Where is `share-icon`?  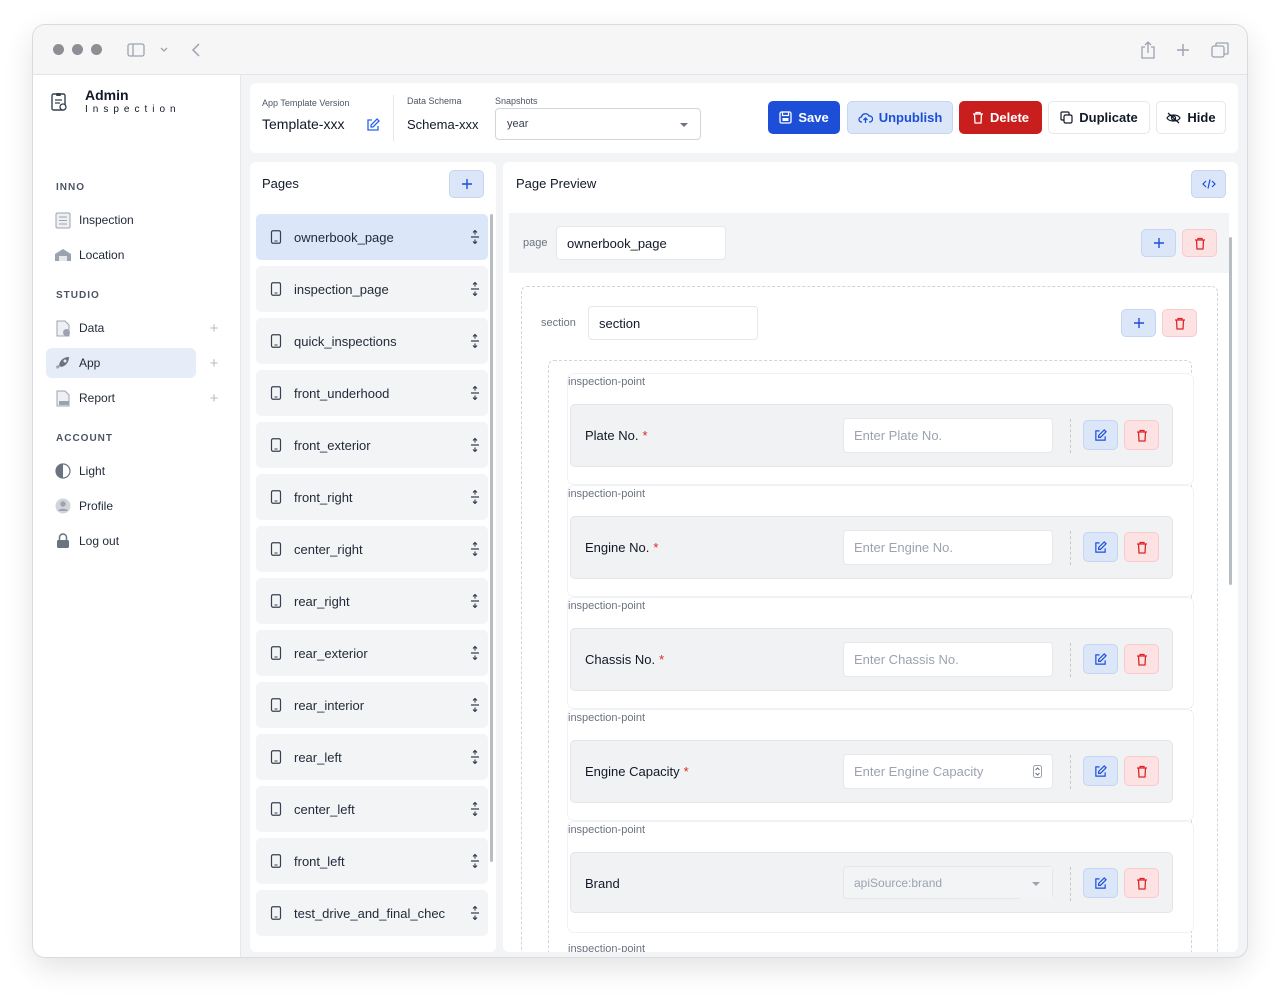
share-icon is located at coordinates (1148, 50).